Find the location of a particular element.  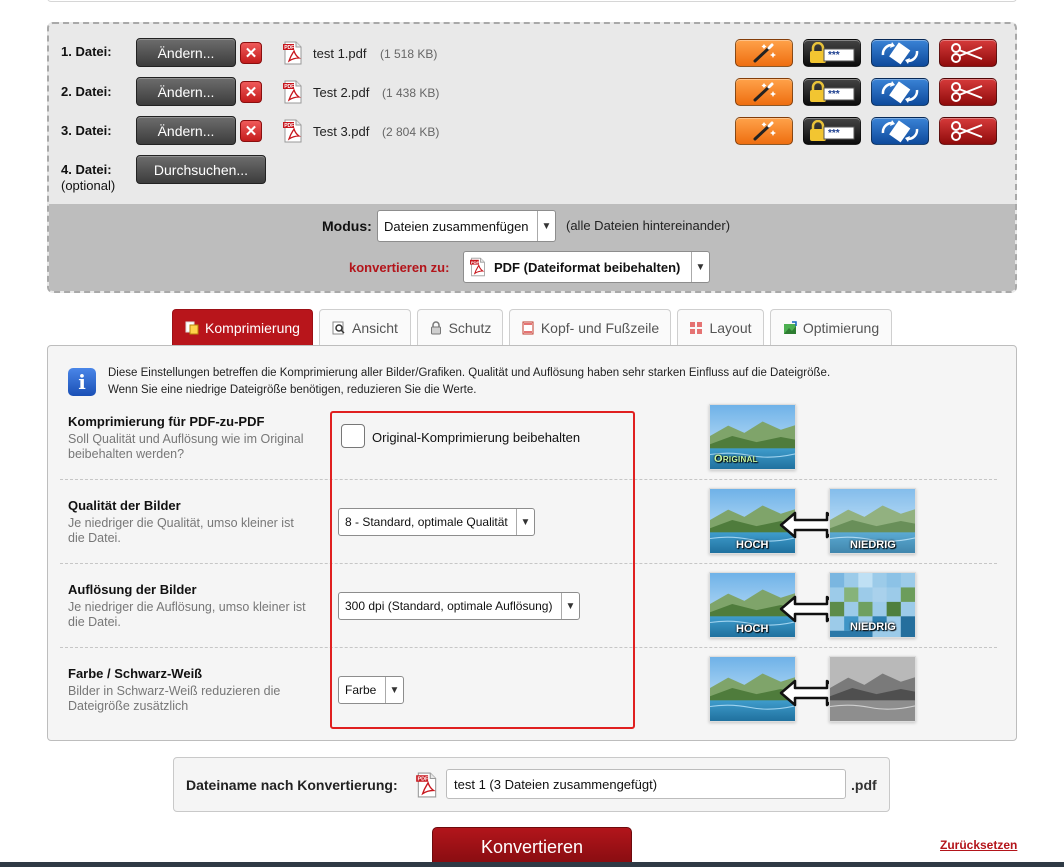

output-file-extension: .pdf is located at coordinates (864, 785).